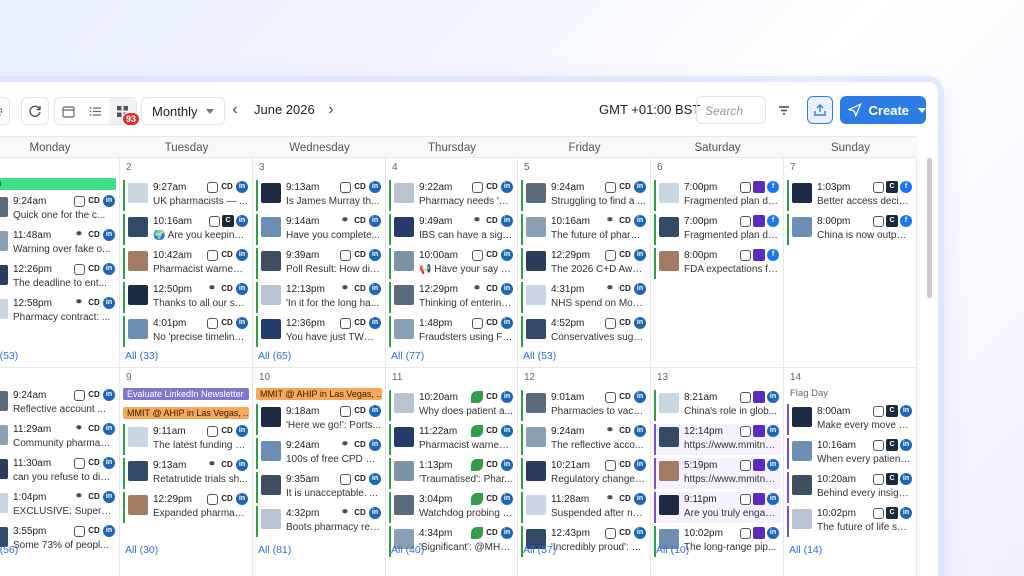 The width and height of the screenshot is (1024, 576). What do you see at coordinates (452, 297) in the screenshot?
I see `post-item: 12:29pm Thinking of entering... ⚭ CD in` at bounding box center [452, 297].